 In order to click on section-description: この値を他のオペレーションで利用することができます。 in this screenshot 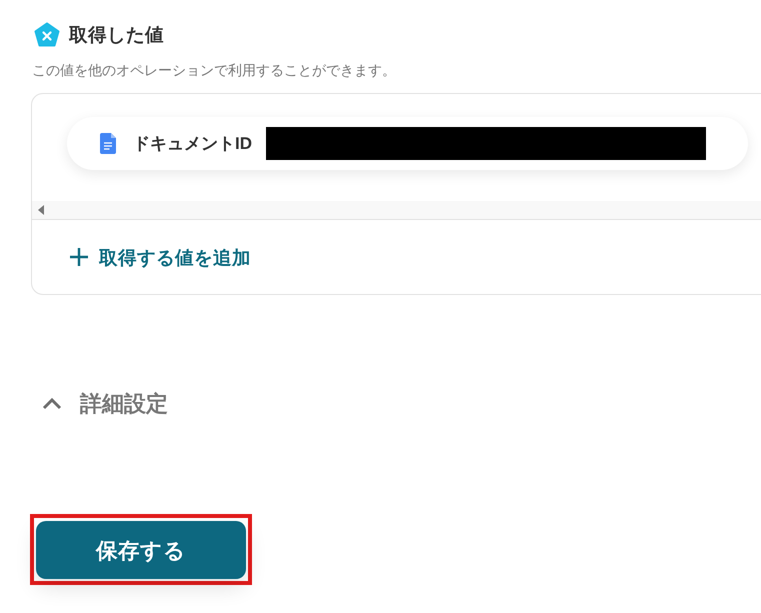, I will do `click(214, 70)`.